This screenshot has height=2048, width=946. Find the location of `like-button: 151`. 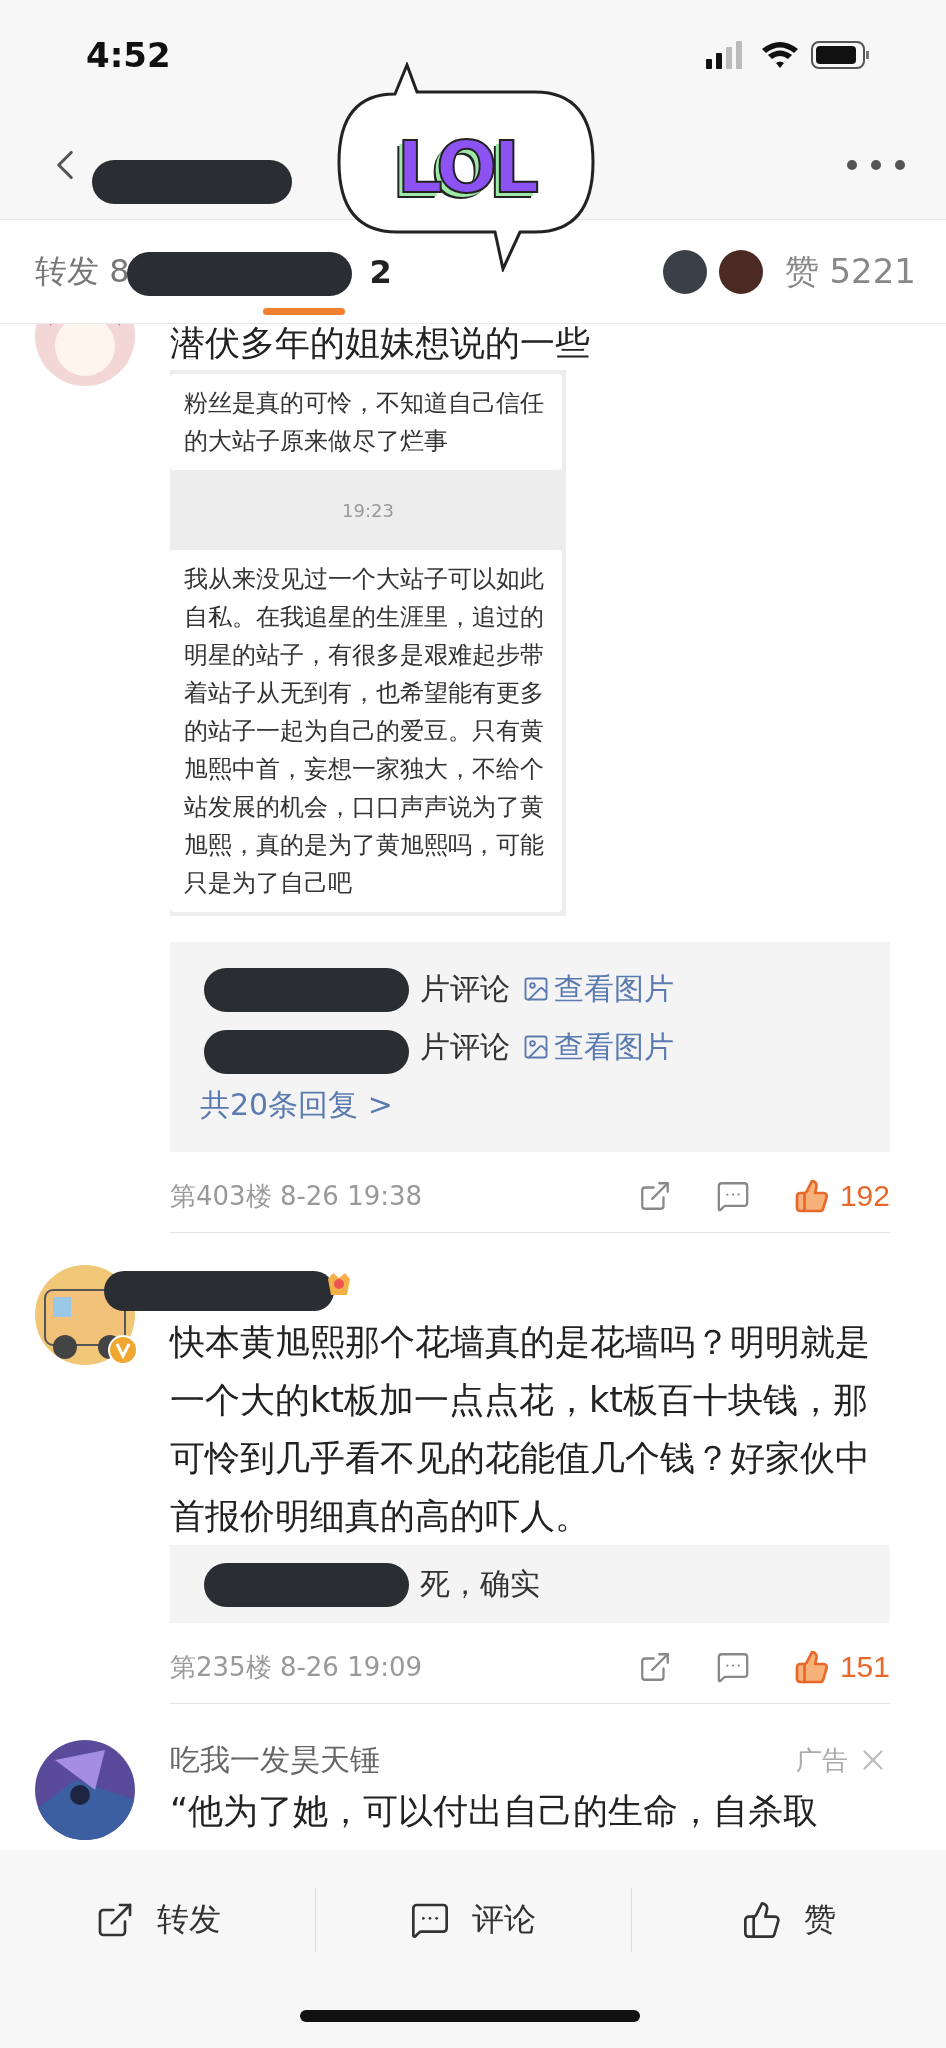

like-button: 151 is located at coordinates (841, 1667).